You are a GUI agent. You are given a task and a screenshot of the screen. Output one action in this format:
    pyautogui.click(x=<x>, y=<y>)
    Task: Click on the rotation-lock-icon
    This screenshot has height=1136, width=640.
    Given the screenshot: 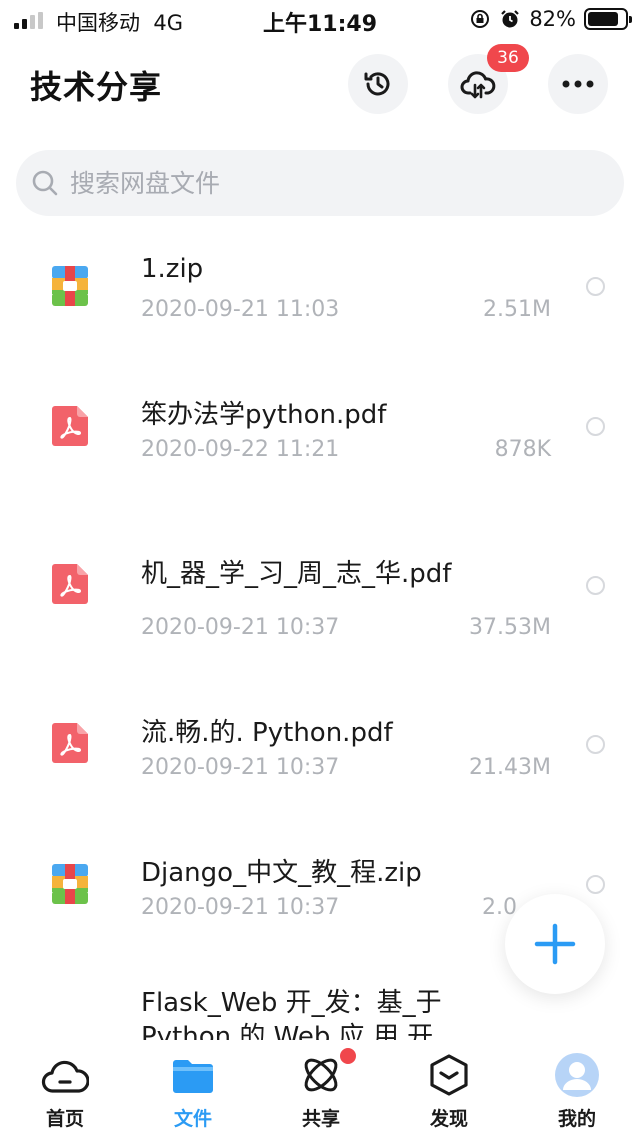 What is the action you would take?
    pyautogui.click(x=480, y=19)
    